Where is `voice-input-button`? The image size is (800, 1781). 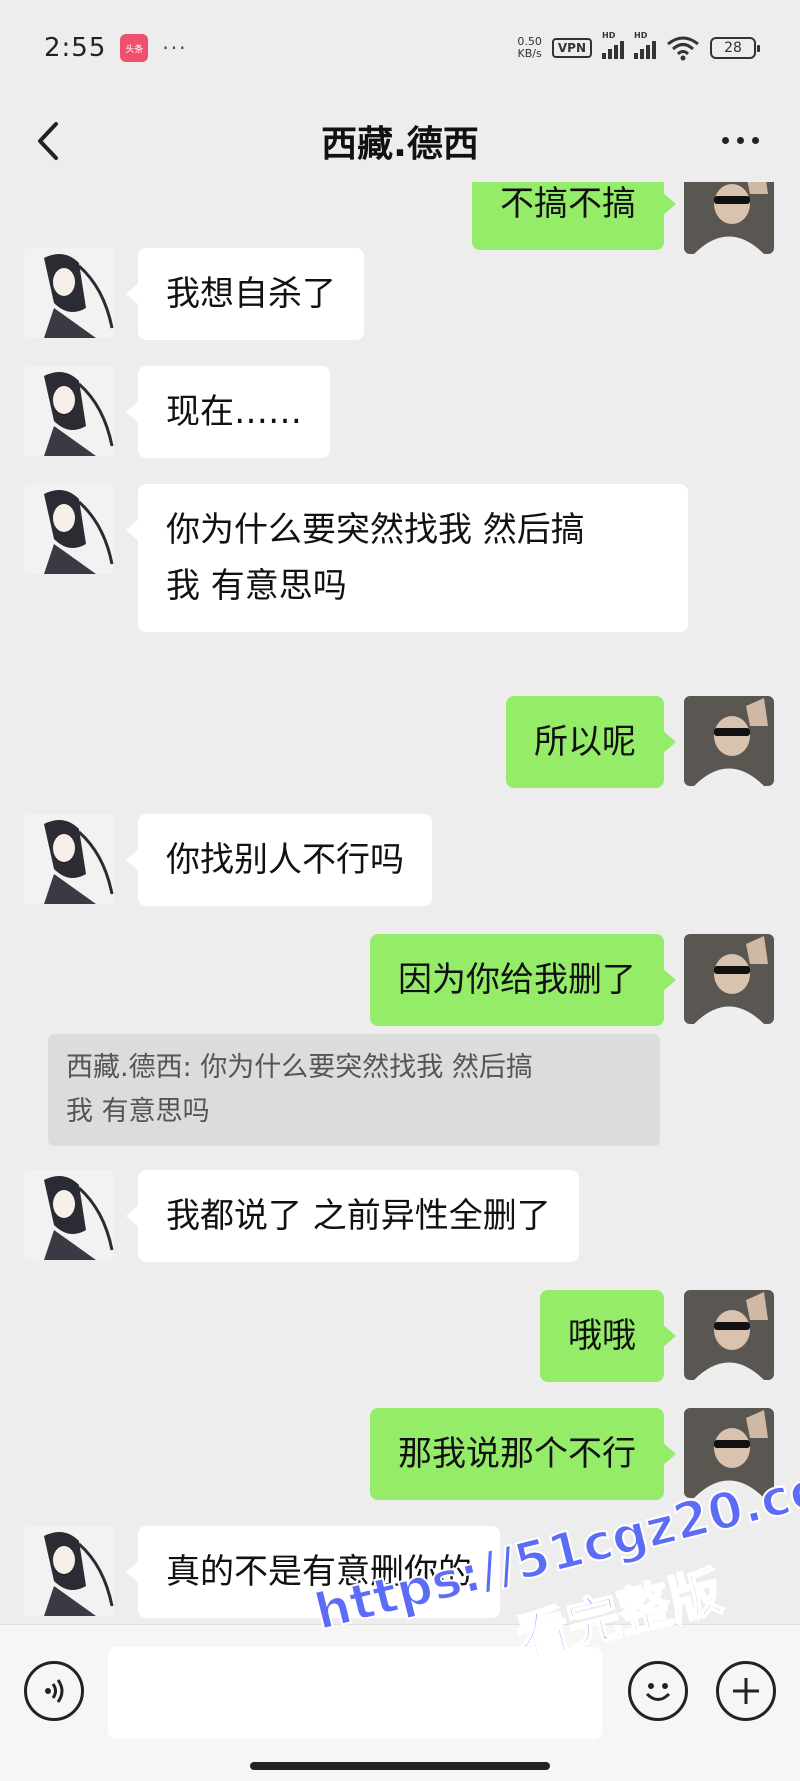
voice-input-button is located at coordinates (54, 1691).